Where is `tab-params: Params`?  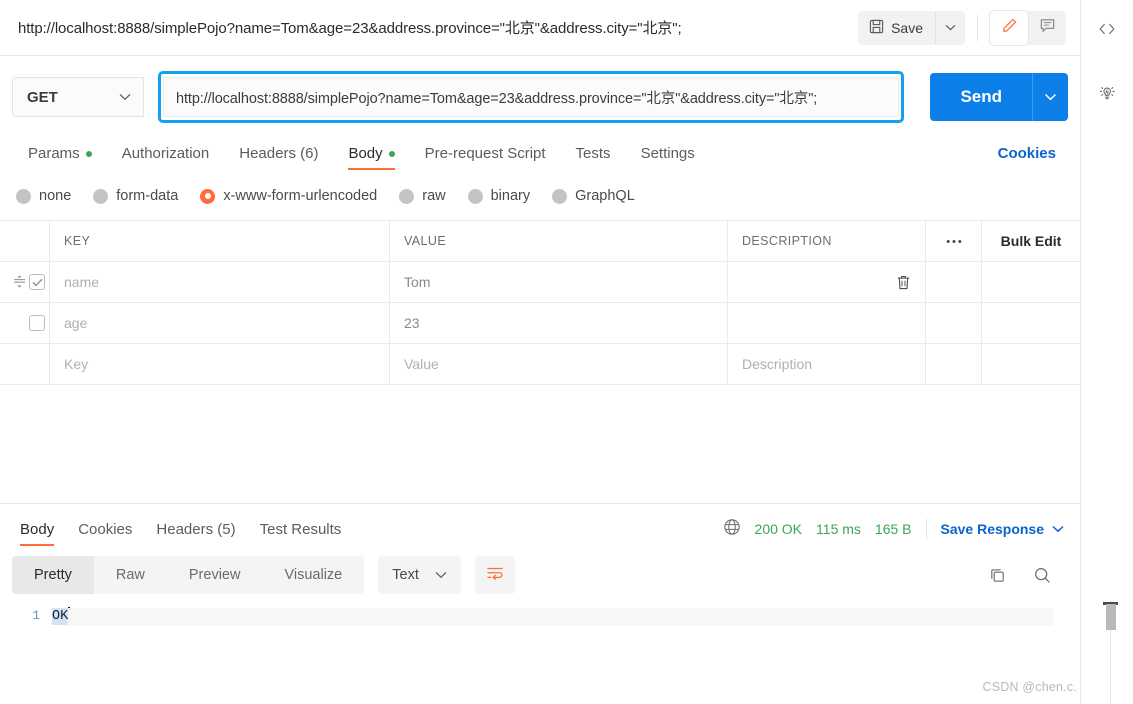 tab-params: Params is located at coordinates (60, 157).